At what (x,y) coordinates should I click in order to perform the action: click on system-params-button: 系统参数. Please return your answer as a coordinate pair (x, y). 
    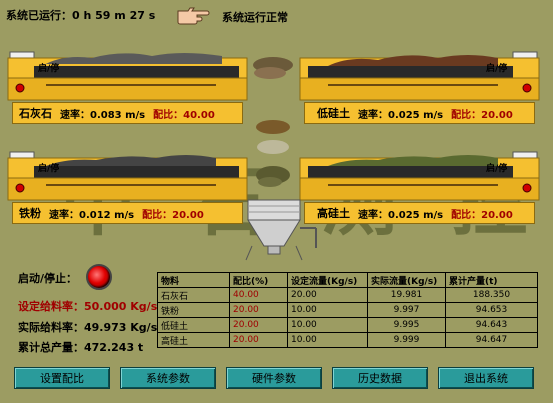
    Looking at the image, I should click on (168, 378).